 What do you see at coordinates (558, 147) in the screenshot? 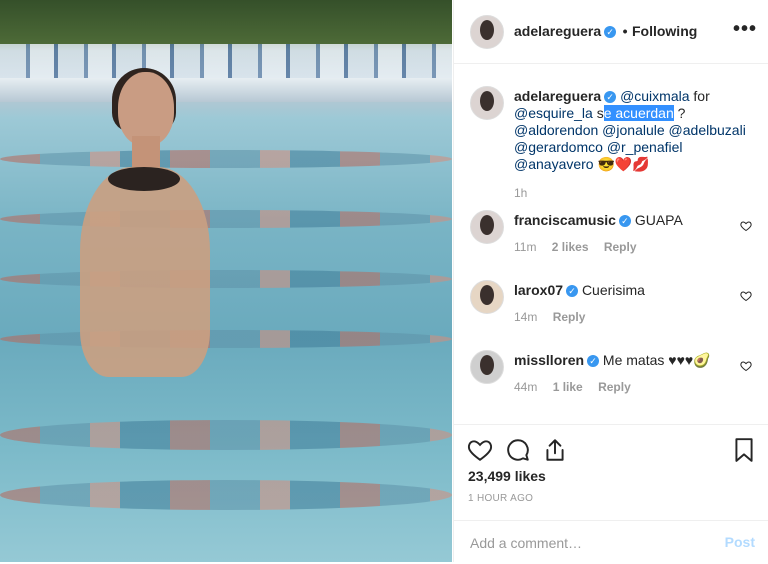
I see `mention-link: @gerardomco` at bounding box center [558, 147].